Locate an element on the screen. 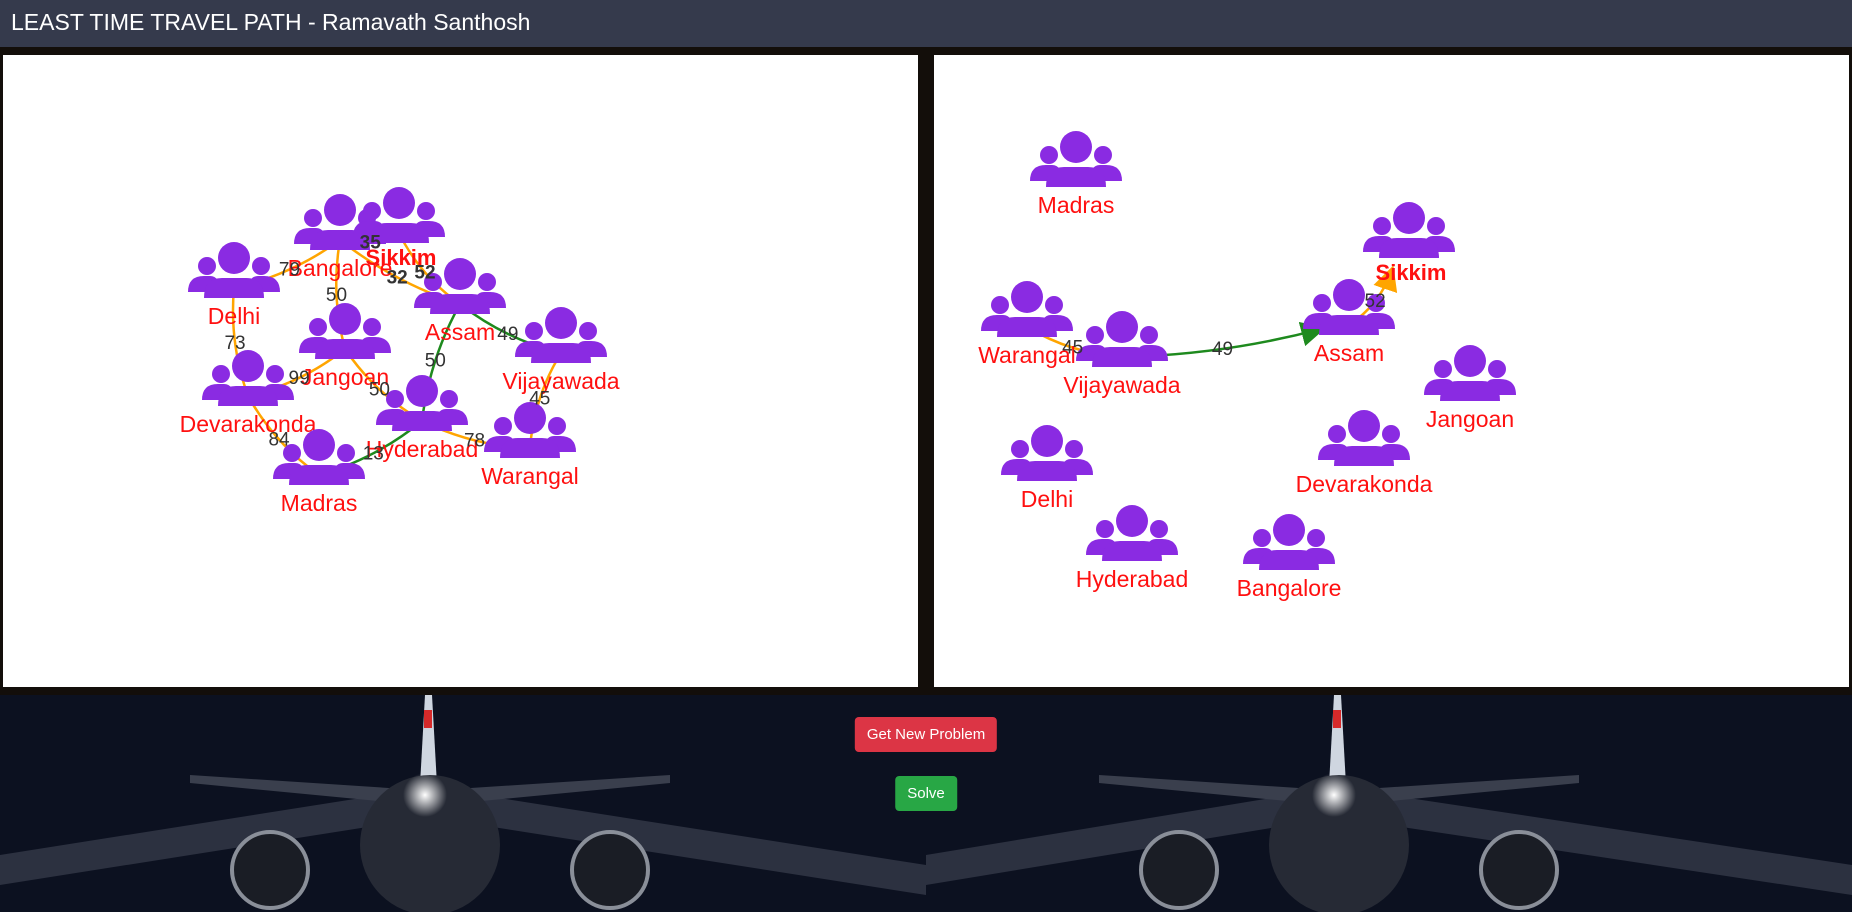 The height and width of the screenshot is (912, 1852). node-label: Warangal is located at coordinates (530, 476).